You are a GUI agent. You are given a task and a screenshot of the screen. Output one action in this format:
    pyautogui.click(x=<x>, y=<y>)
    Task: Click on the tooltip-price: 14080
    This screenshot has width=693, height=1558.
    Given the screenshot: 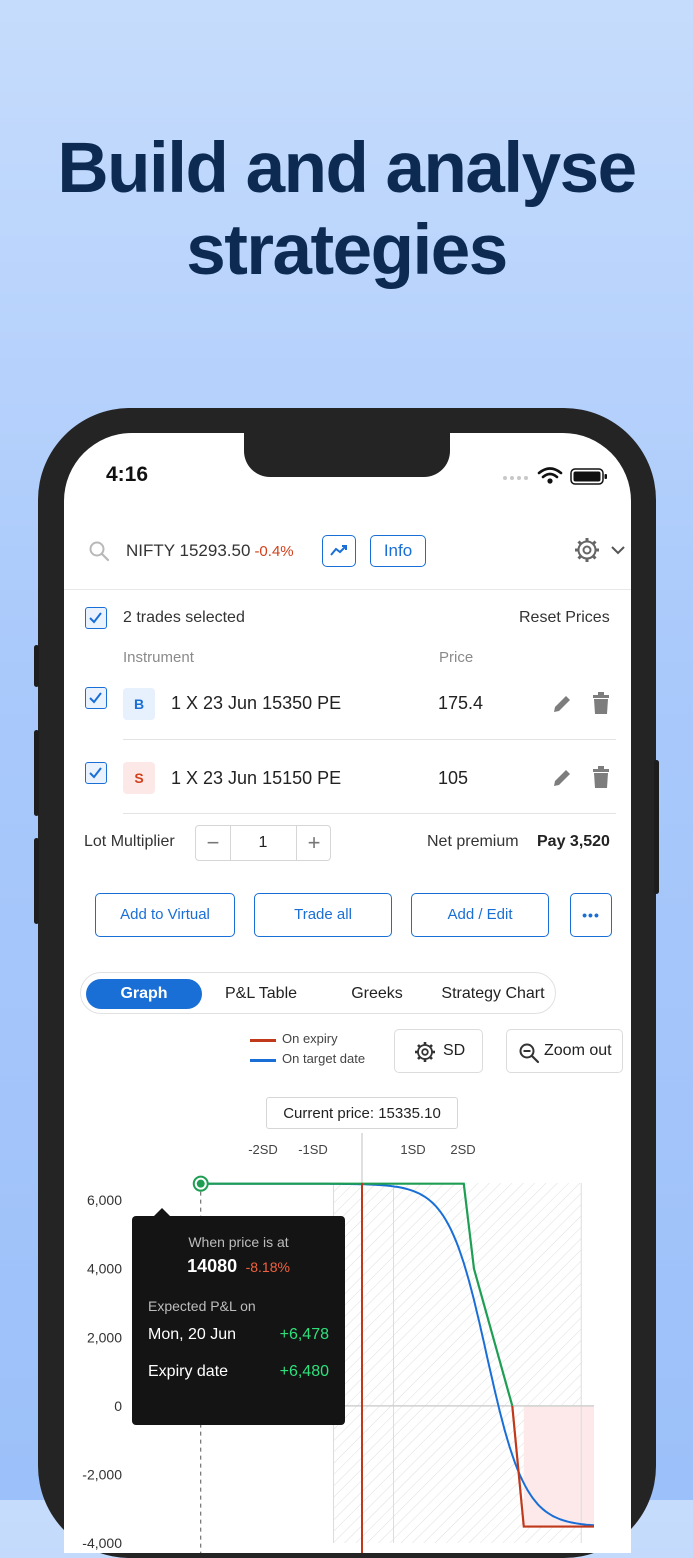 What is the action you would take?
    pyautogui.click(x=212, y=1266)
    